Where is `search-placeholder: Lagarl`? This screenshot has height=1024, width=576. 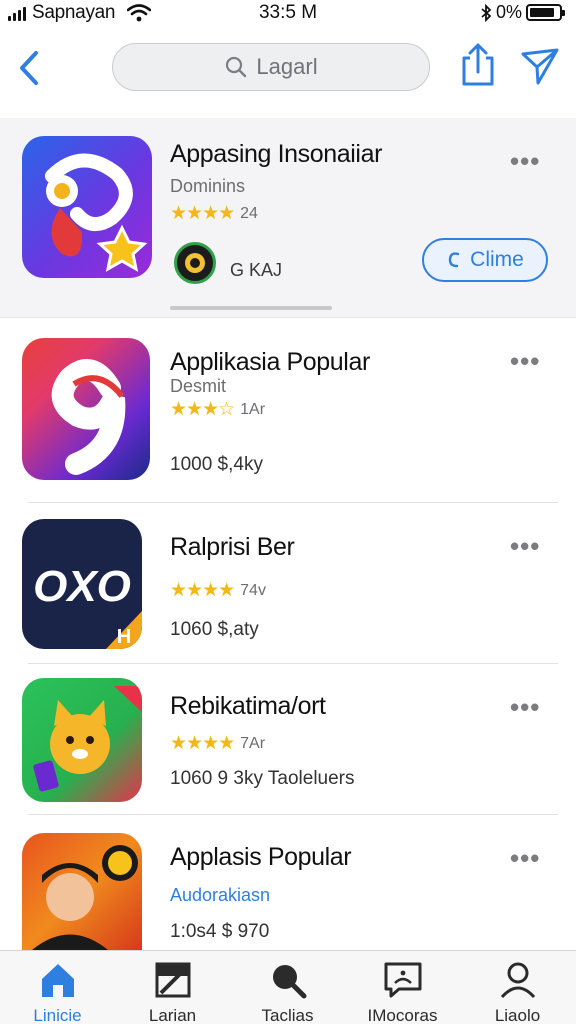
search-placeholder: Lagarl is located at coordinates (287, 66).